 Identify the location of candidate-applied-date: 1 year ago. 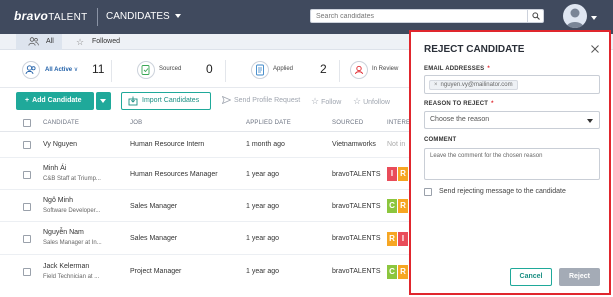
(263, 271).